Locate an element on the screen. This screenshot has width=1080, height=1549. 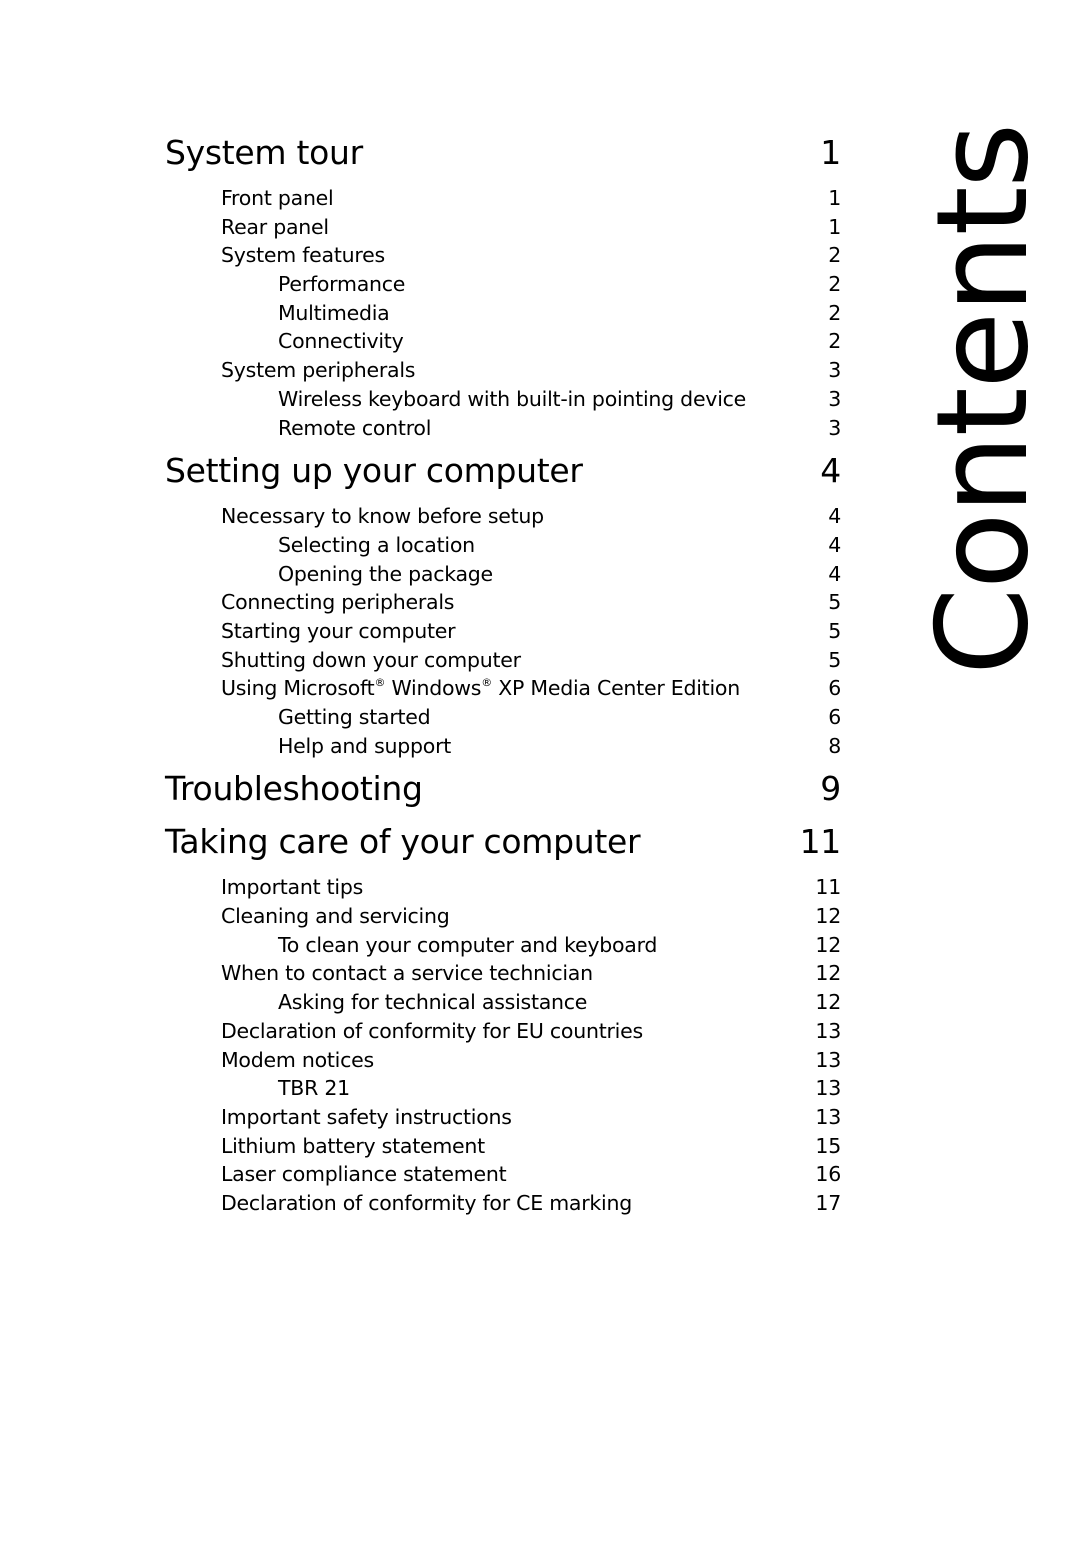
toc-chapter: Troubleshooting 9 is located at coordinates (503, 789).